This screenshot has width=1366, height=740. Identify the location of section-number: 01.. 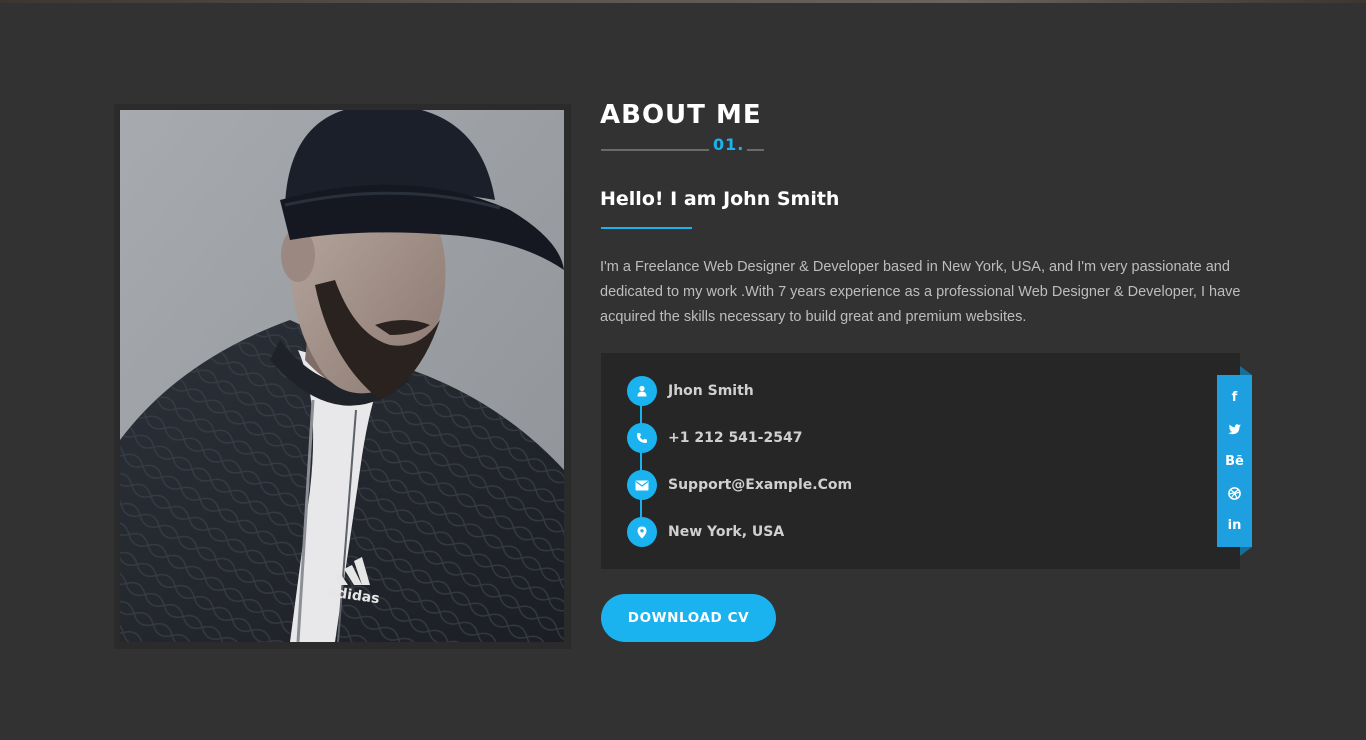
(729, 144).